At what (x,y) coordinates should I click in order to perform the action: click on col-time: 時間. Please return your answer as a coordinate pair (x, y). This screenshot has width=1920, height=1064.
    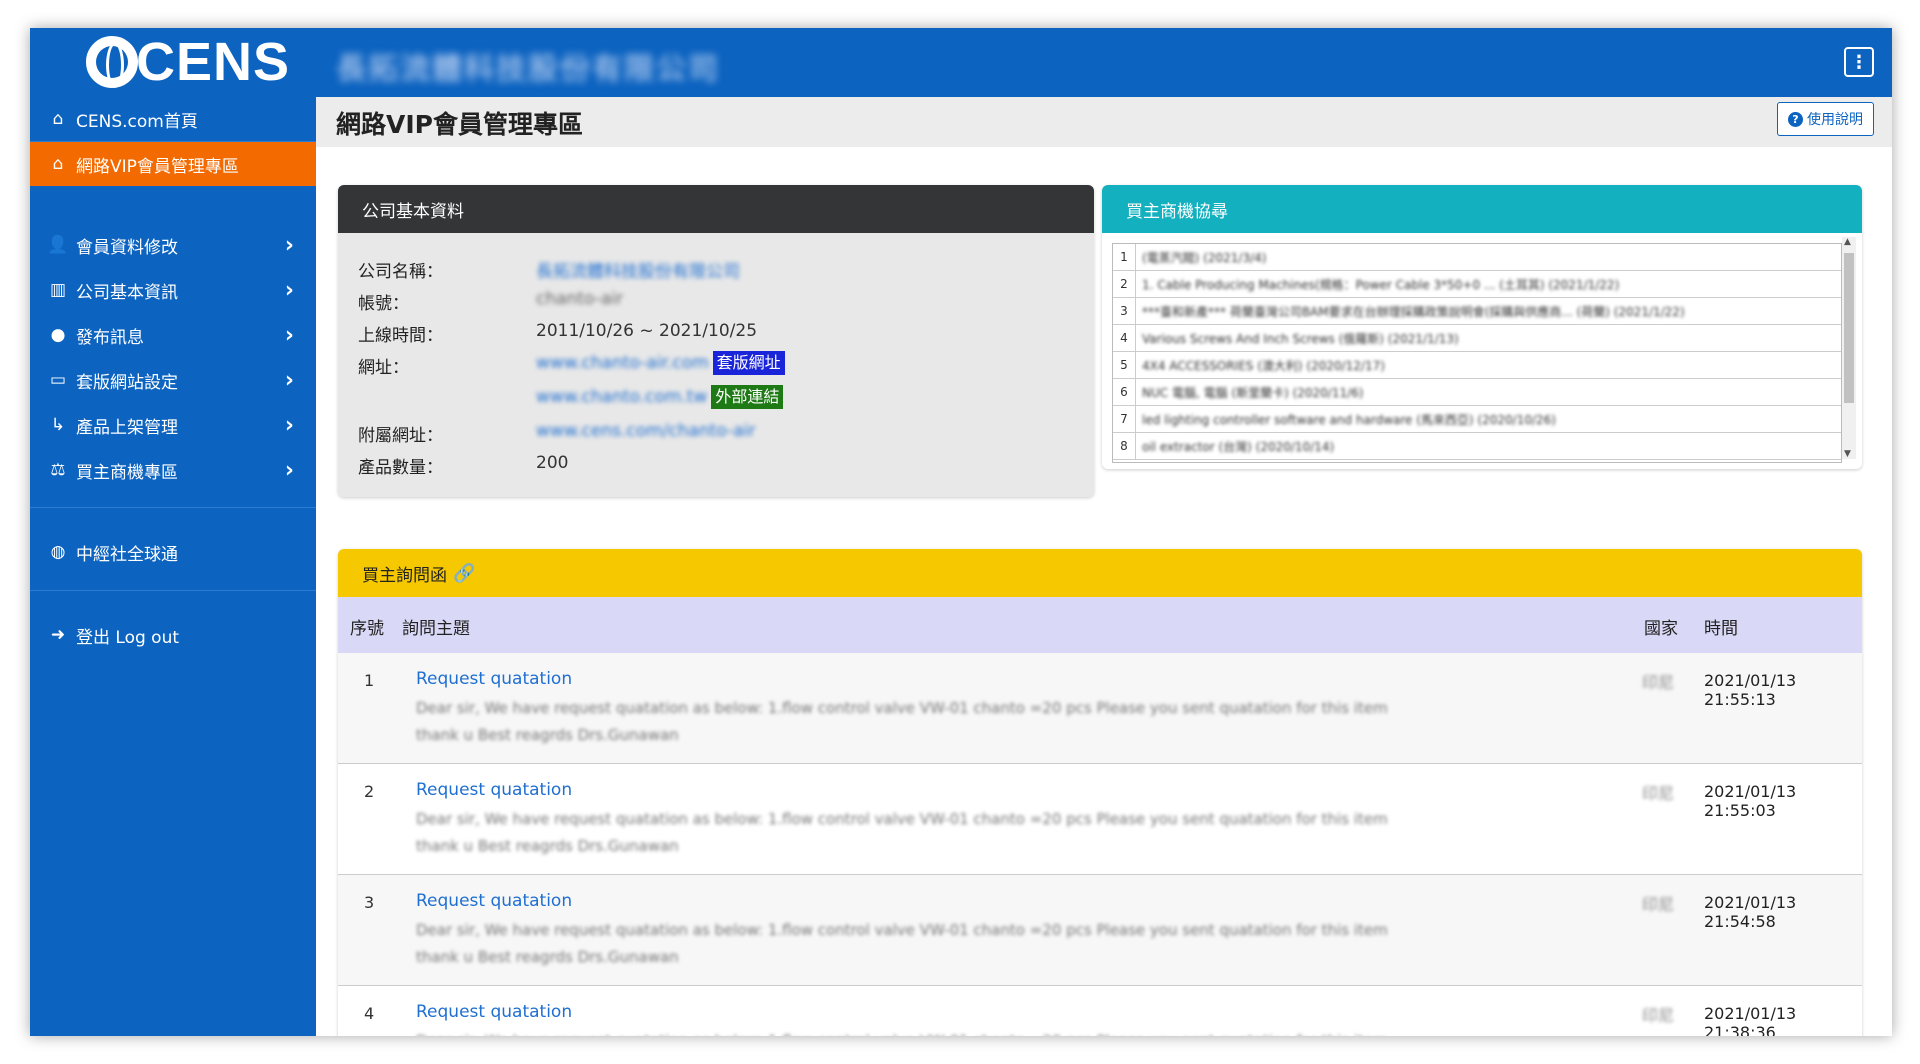
    Looking at the image, I should click on (1721, 629).